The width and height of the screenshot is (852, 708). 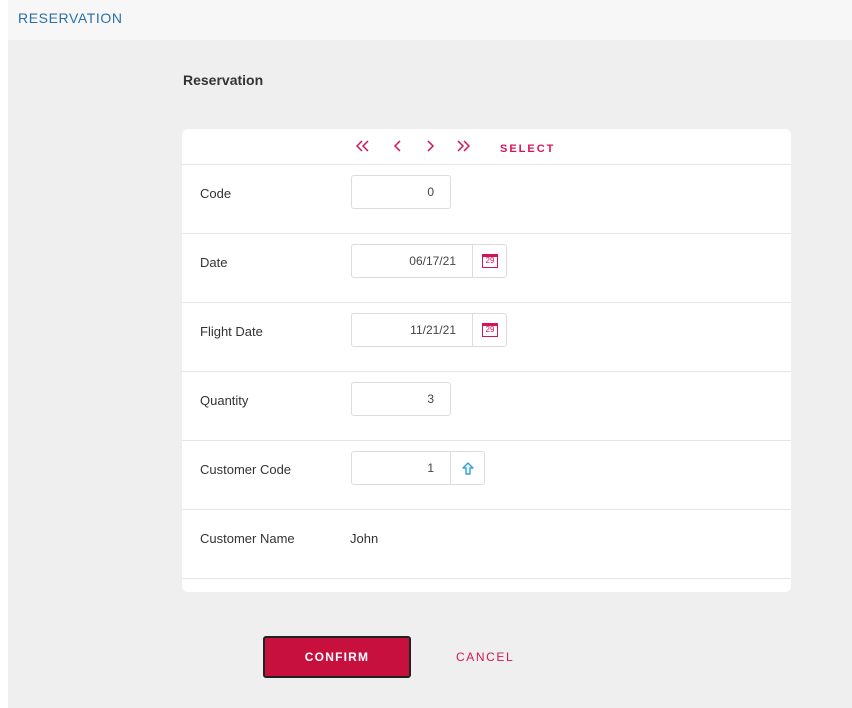 I want to click on customer-lookup-button, so click(x=467, y=468).